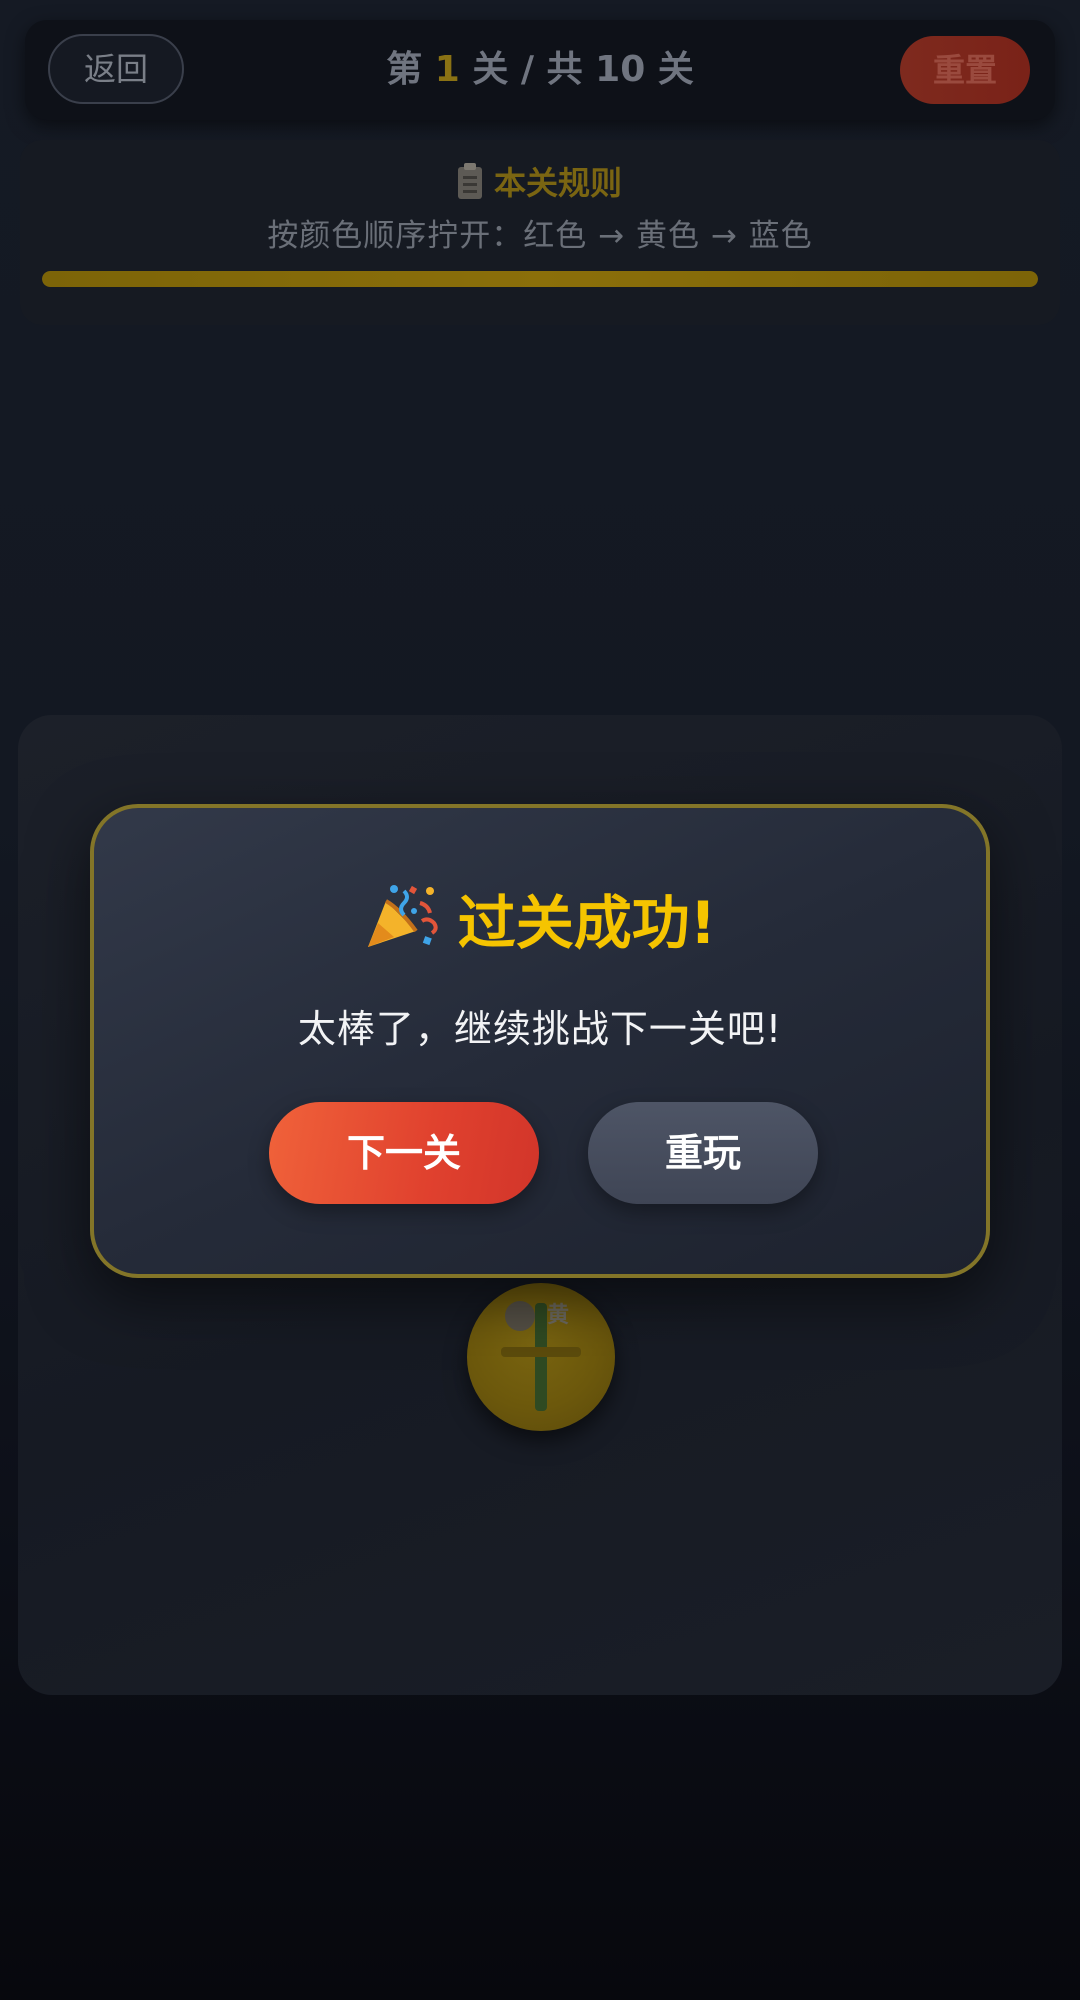 Image resolution: width=1080 pixels, height=2000 pixels. I want to click on level-suffix: 关 / 共 10 关, so click(583, 69).